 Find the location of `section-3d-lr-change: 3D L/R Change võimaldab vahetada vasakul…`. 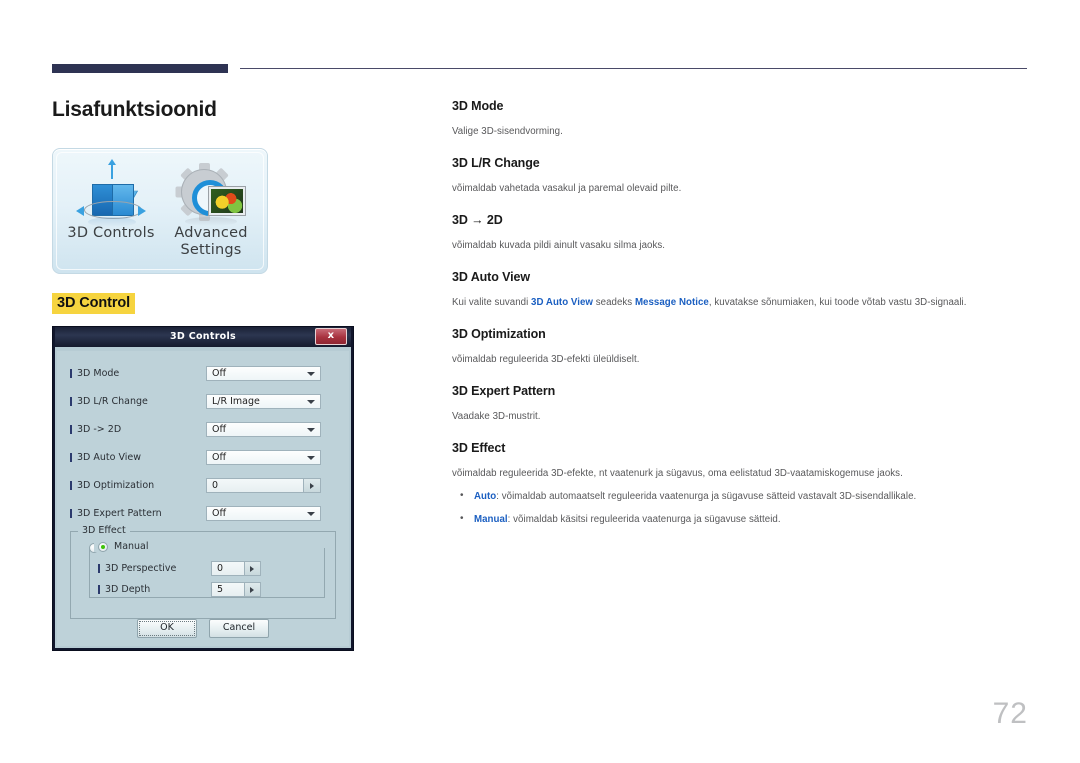

section-3d-lr-change: 3D L/R Change võimaldab vahetada vasakul… is located at coordinates (742, 176).